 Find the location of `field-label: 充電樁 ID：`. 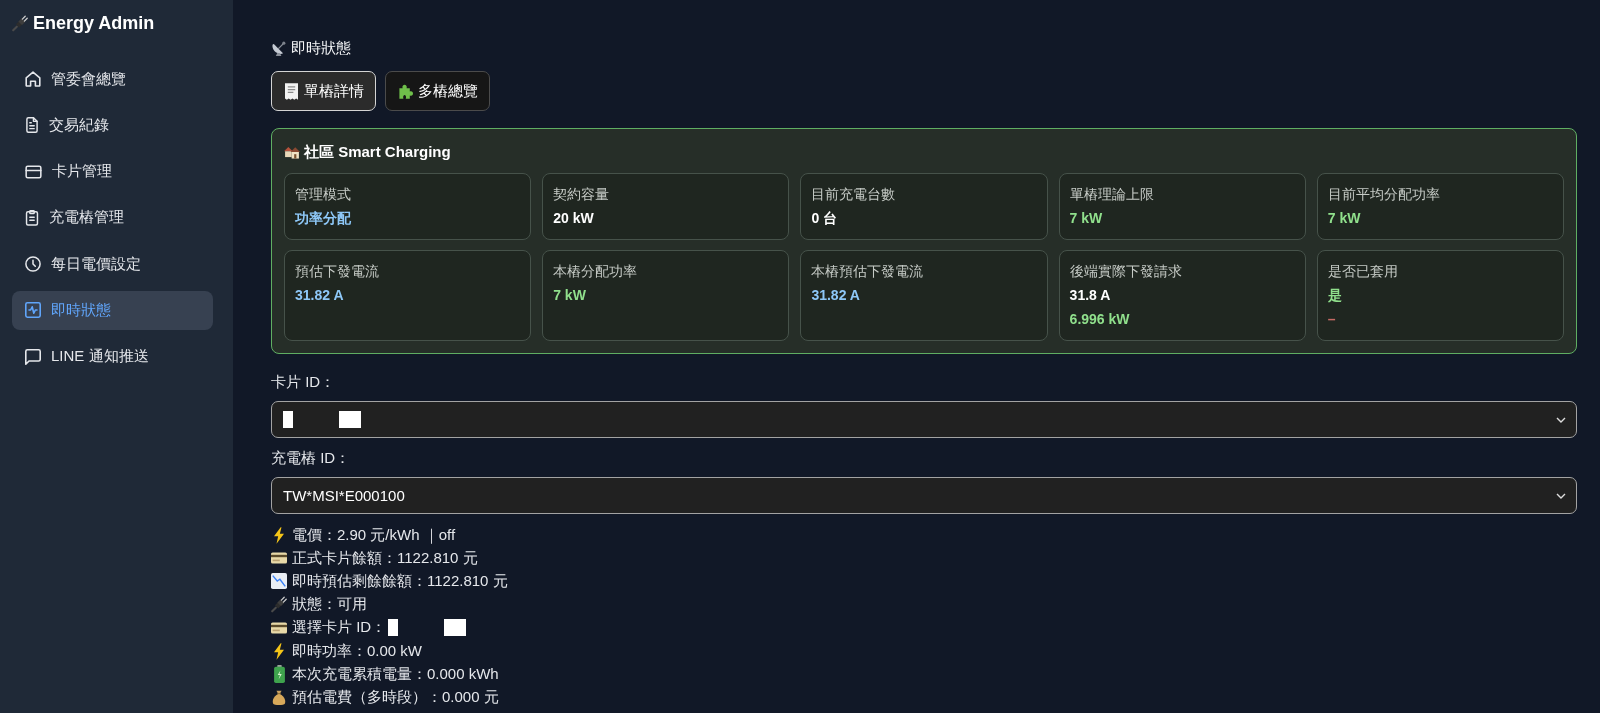

field-label: 充電樁 ID： is located at coordinates (311, 458).